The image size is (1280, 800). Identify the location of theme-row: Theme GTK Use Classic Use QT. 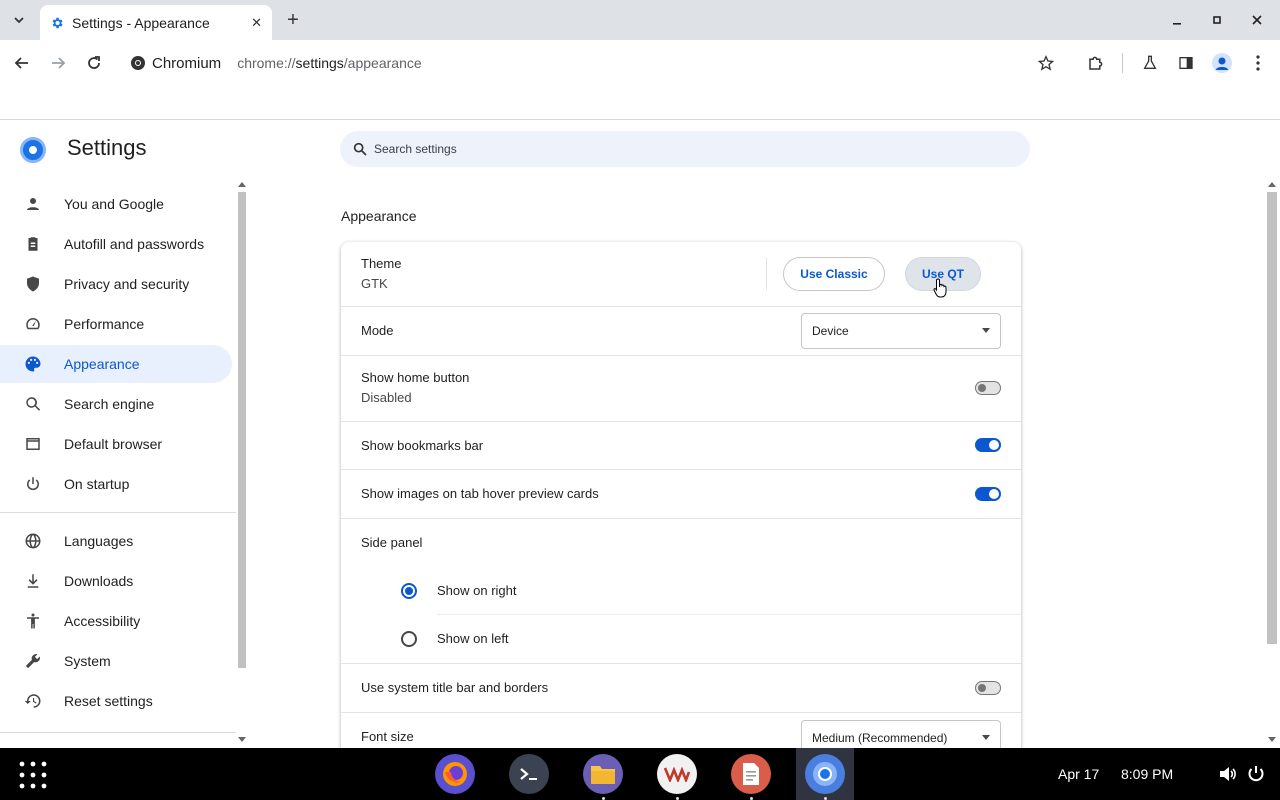
(681, 274).